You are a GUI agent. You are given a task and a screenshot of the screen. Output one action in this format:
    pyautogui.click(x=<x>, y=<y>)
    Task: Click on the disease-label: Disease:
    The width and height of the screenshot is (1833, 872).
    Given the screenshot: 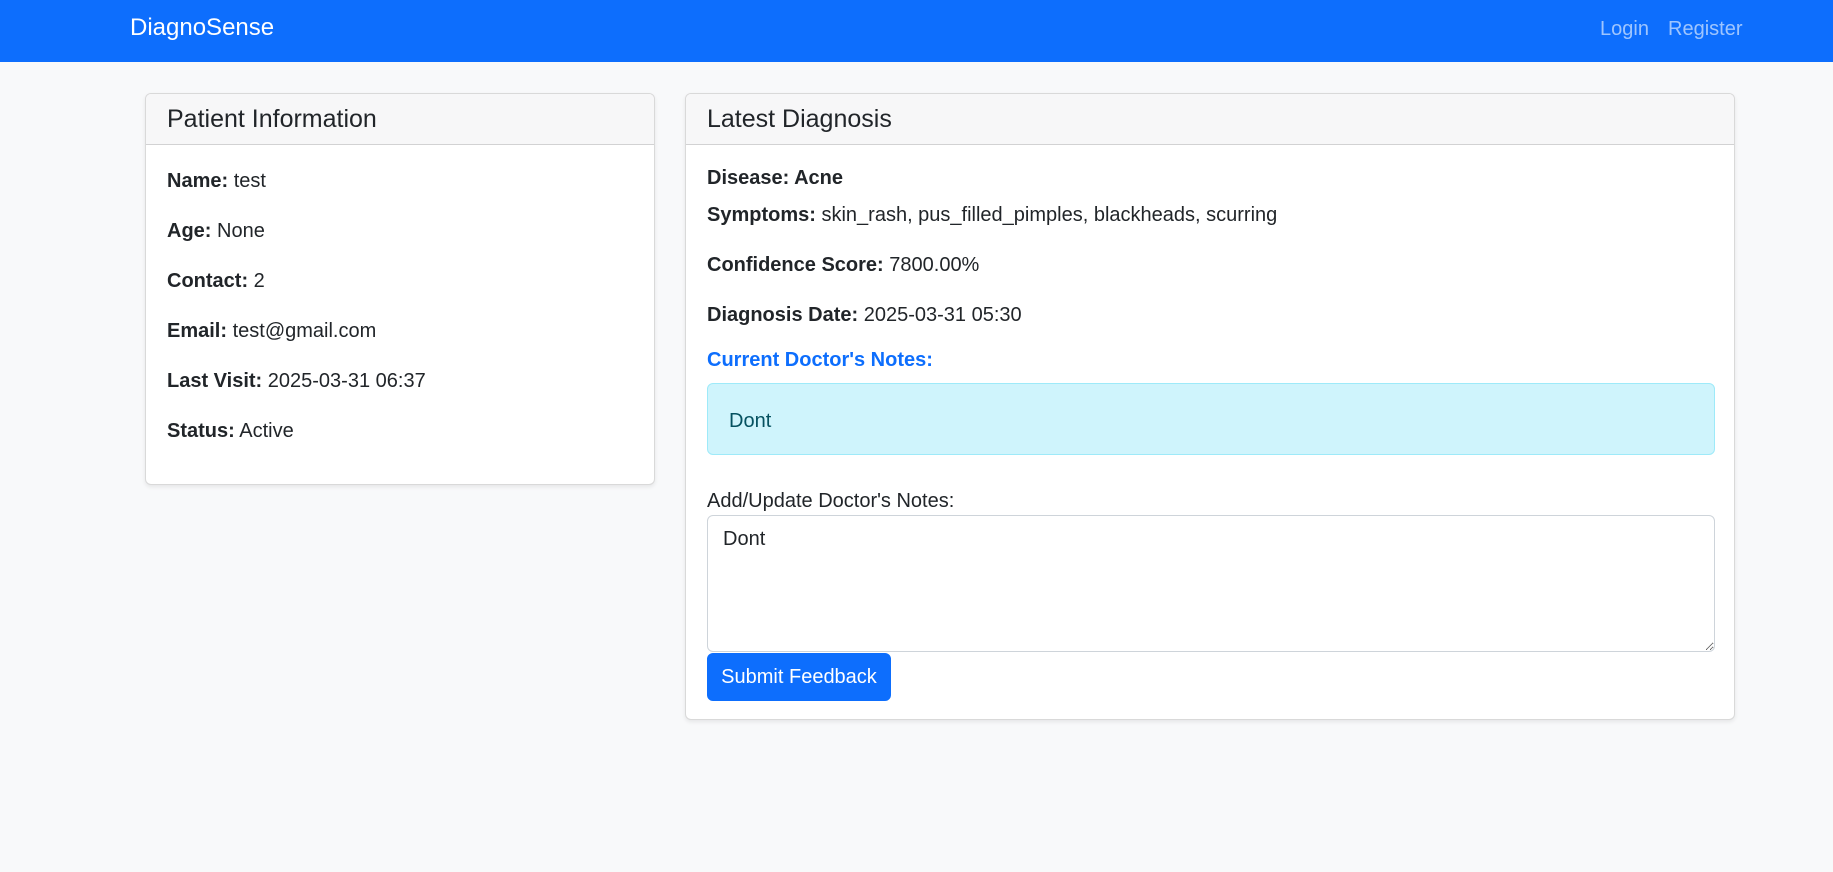 What is the action you would take?
    pyautogui.click(x=748, y=178)
    